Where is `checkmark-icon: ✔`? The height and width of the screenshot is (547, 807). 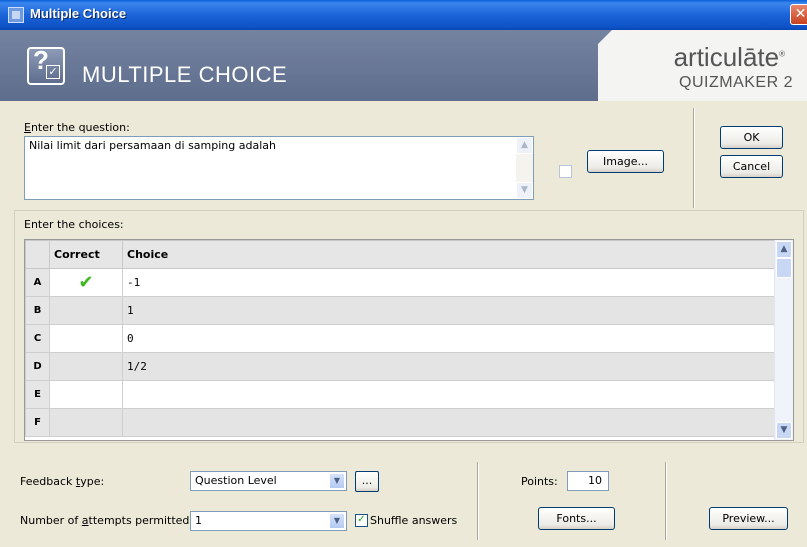 checkmark-icon: ✔ is located at coordinates (86, 282).